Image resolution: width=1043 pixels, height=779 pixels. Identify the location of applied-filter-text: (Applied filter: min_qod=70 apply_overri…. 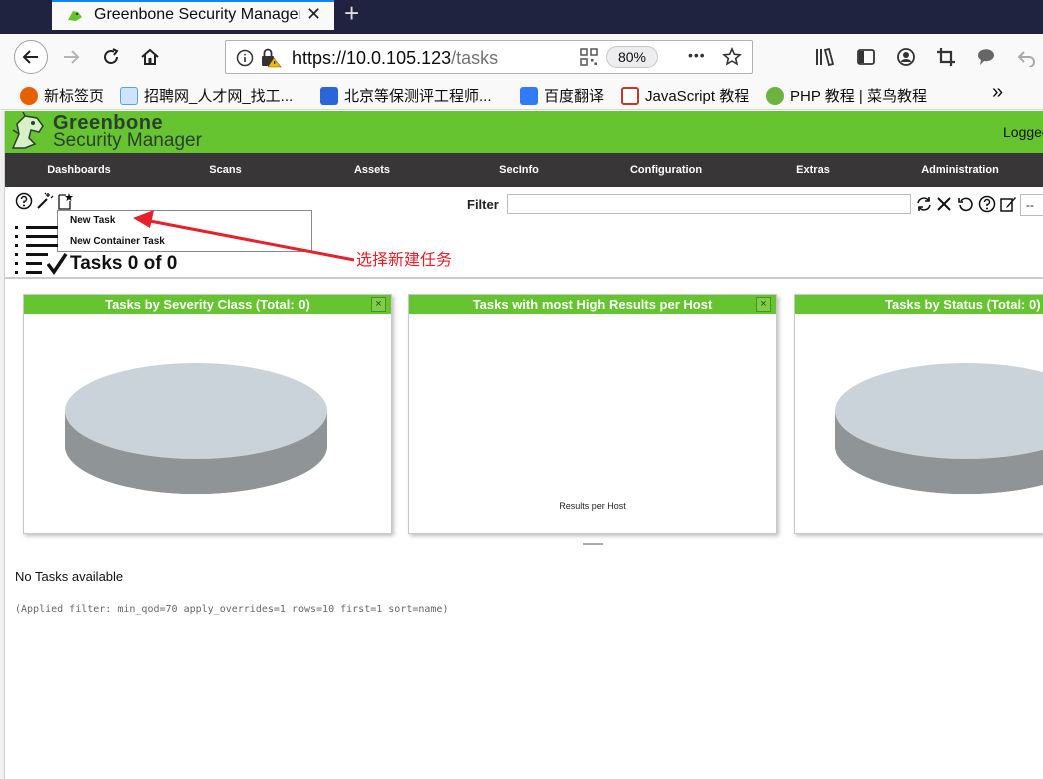
(232, 609).